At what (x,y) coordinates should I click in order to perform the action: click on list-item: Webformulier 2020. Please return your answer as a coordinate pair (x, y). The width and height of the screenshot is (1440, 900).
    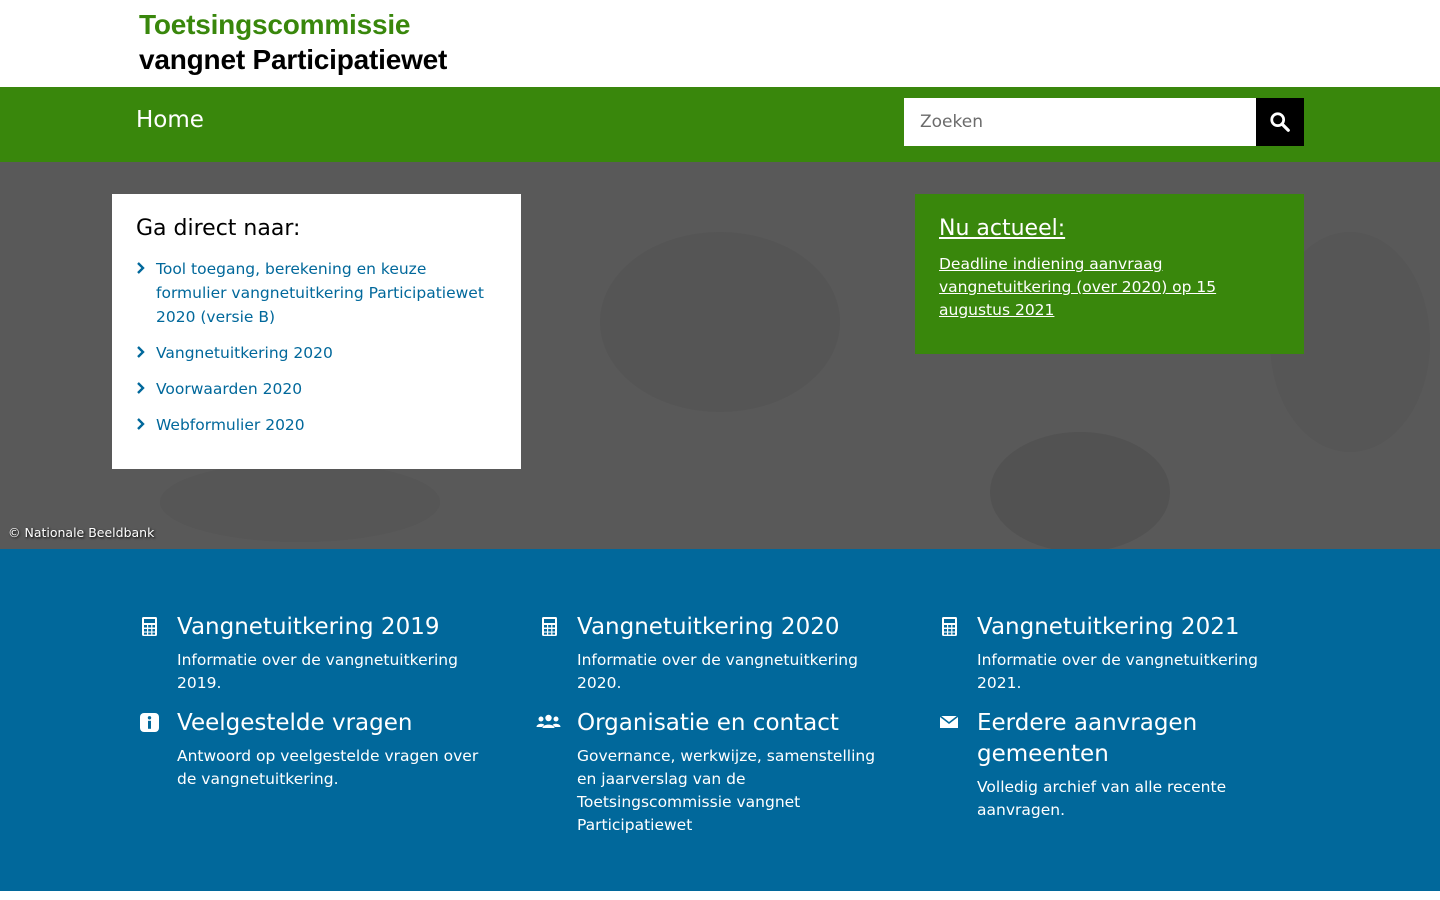
    Looking at the image, I should click on (316, 425).